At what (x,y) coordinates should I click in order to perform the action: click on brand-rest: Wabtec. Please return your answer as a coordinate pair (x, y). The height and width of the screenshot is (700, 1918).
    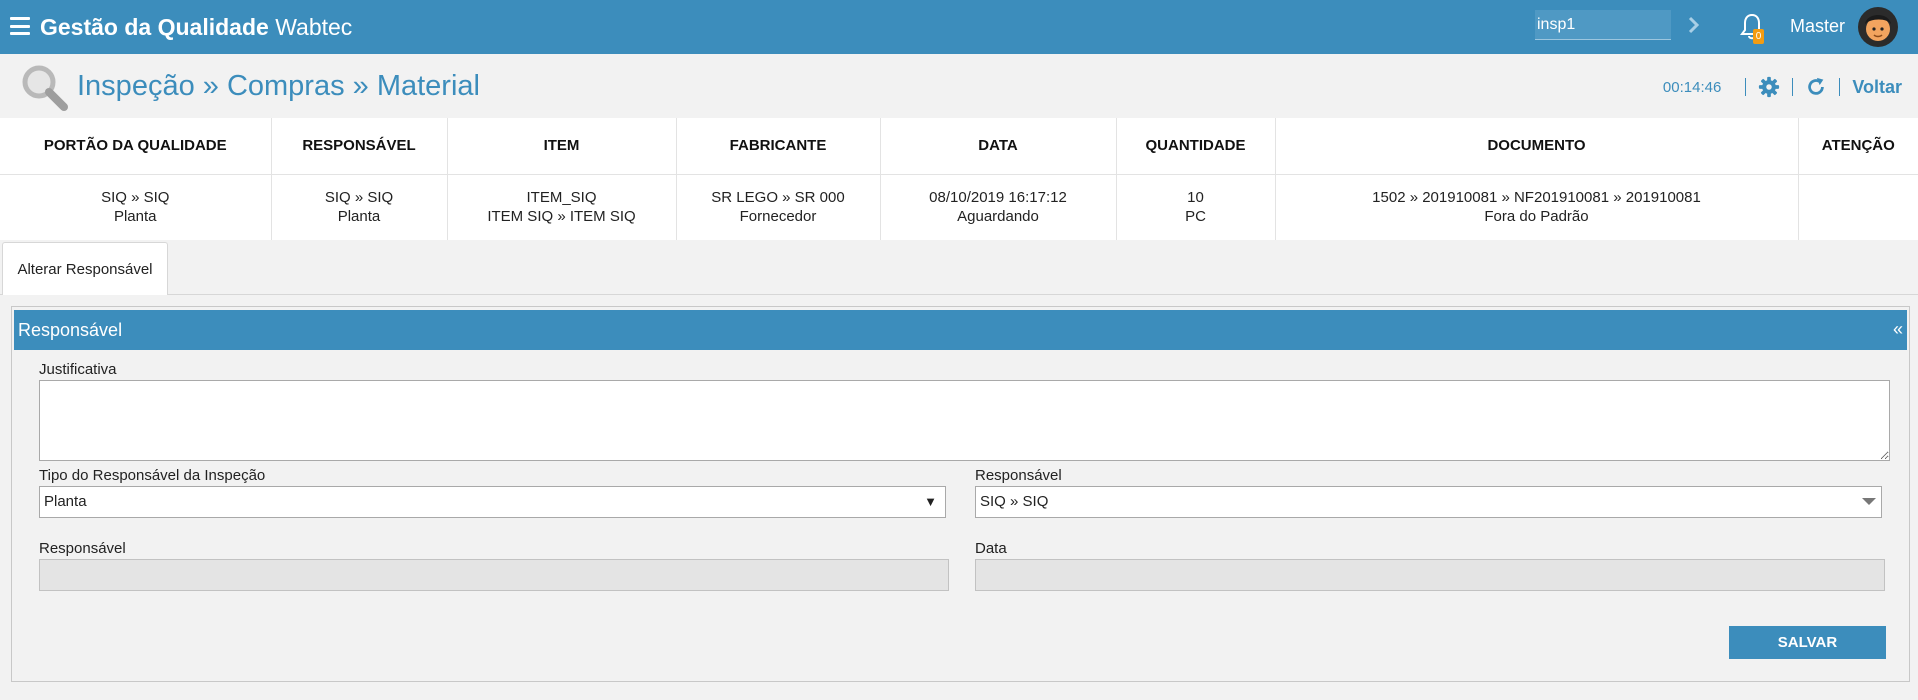
    Looking at the image, I should click on (314, 27).